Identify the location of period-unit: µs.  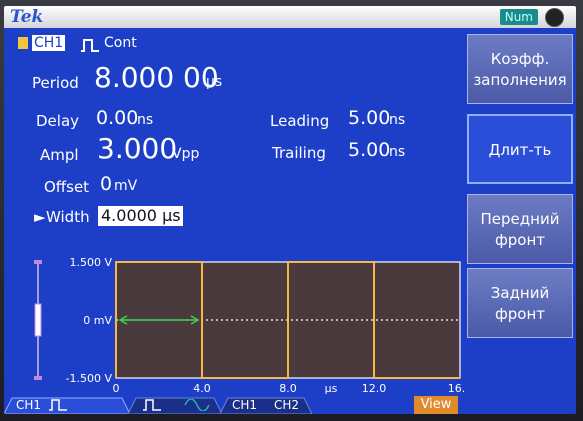
(214, 82).